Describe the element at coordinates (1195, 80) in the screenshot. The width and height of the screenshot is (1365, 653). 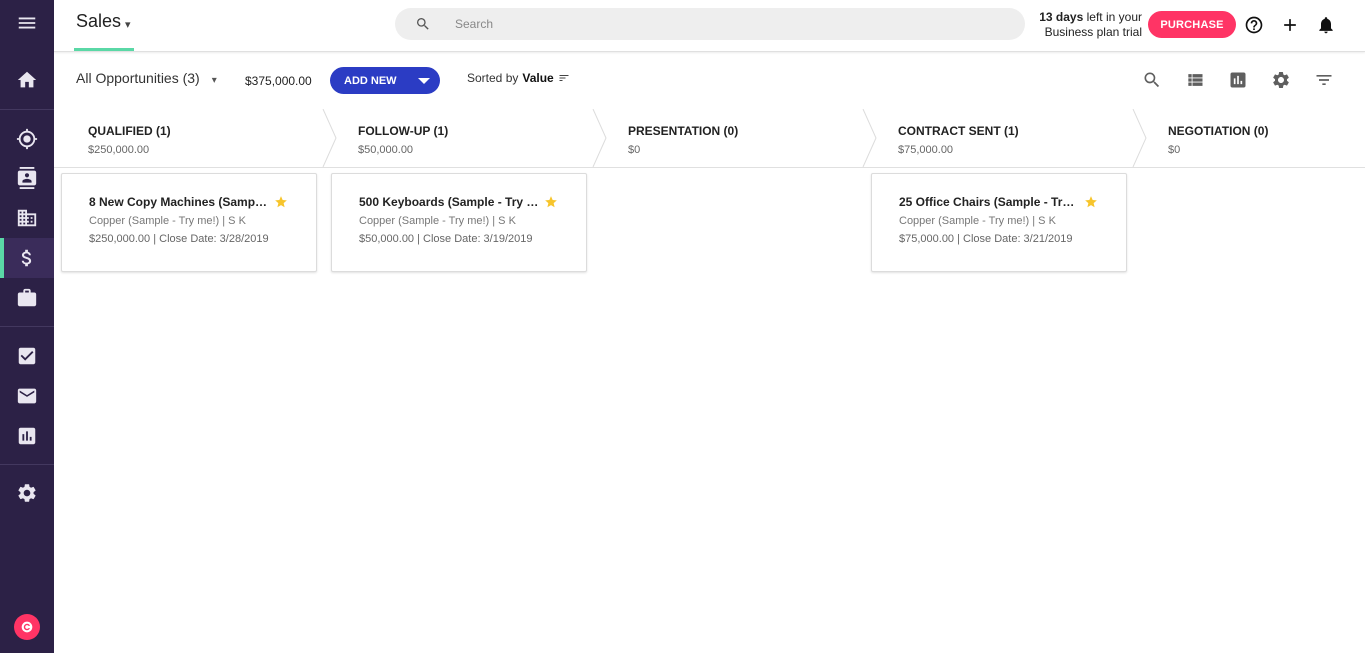
I see `list-view-icon` at that location.